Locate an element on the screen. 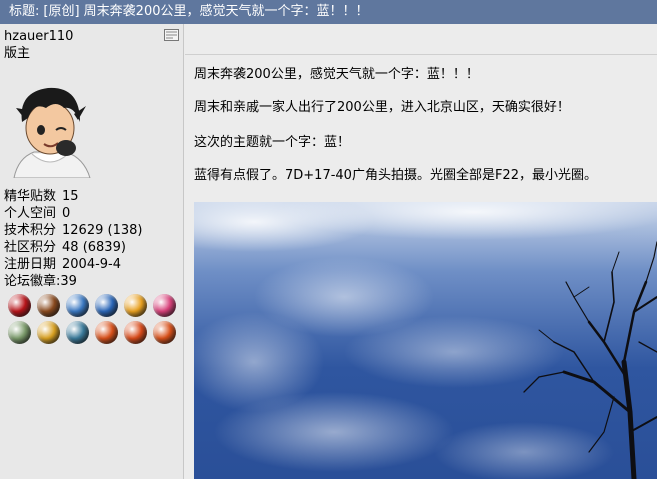  stat-tech-points: 技术积分 12629 (138) is located at coordinates (73, 230).